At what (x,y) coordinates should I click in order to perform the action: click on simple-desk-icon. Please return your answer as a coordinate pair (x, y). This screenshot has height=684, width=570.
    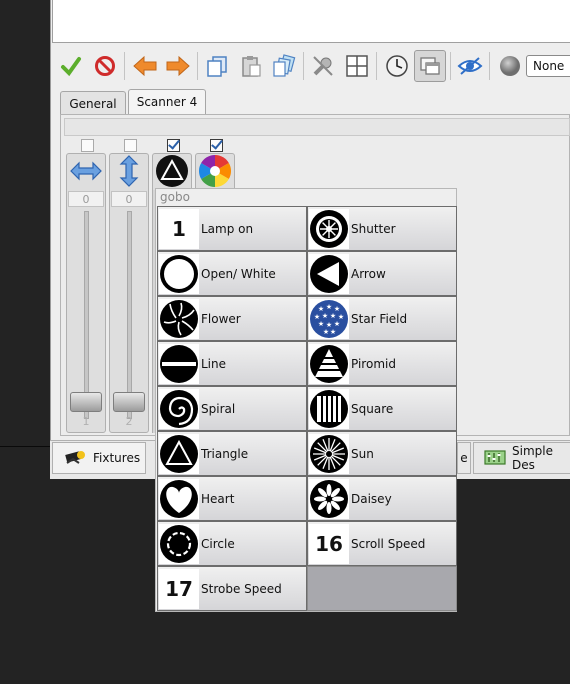
    Looking at the image, I should click on (495, 458).